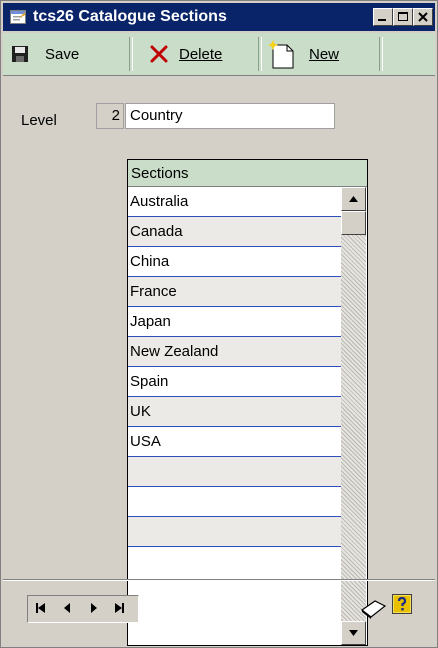 Image resolution: width=438 pixels, height=648 pixels. What do you see at coordinates (324, 54) in the screenshot?
I see `new-label: New` at bounding box center [324, 54].